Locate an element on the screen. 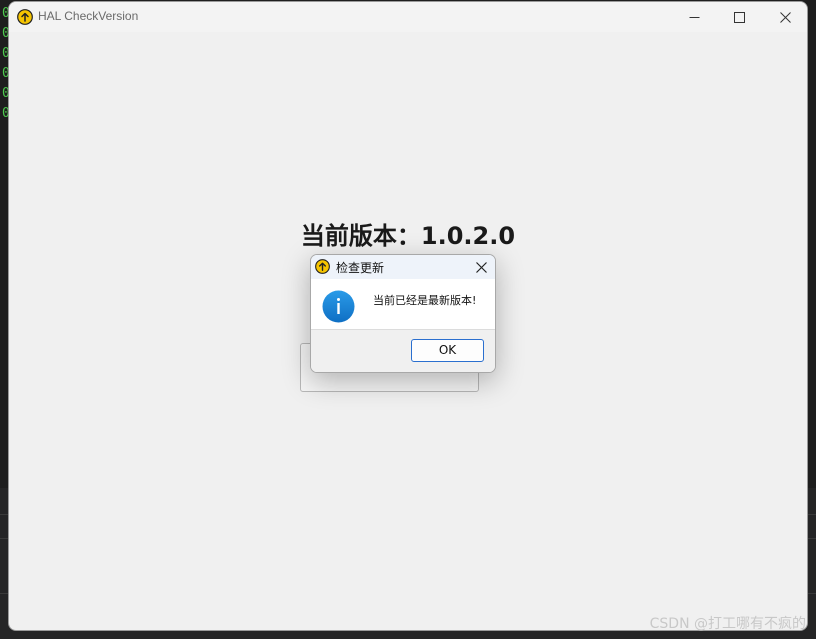 Image resolution: width=816 pixels, height=639 pixels. dialog-message: 当前已经是最新版本! is located at coordinates (425, 300).